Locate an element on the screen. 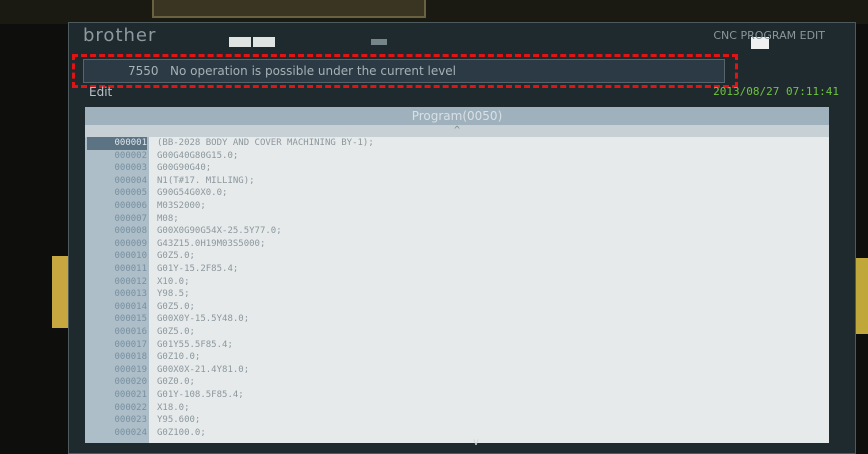 This screenshot has width=868, height=454. line-number: 000005 is located at coordinates (130, 193).